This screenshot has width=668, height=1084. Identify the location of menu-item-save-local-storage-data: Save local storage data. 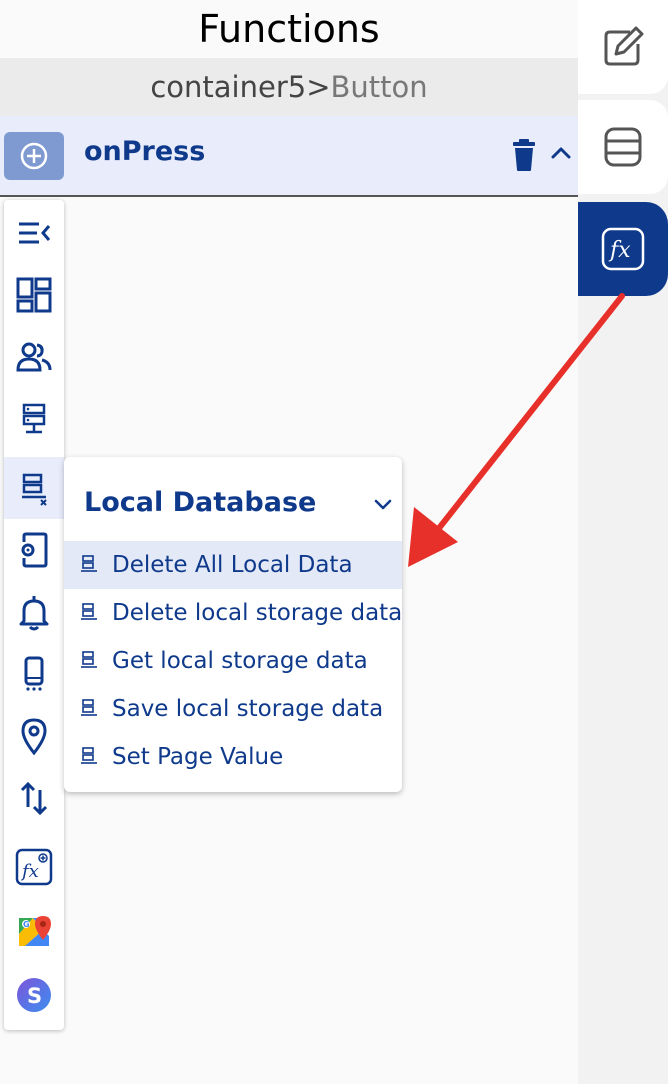
(233, 709).